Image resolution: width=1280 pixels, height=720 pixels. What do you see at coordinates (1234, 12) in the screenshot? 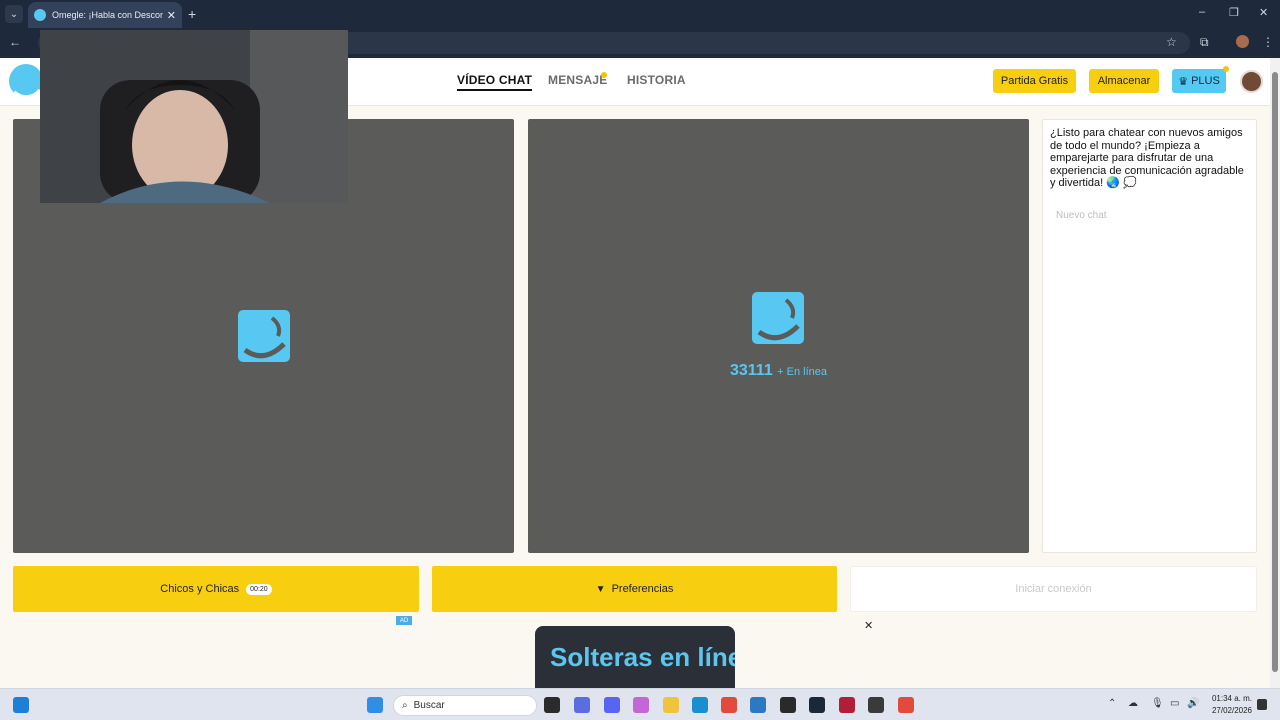
I see `maximize-button: ❐` at bounding box center [1234, 12].